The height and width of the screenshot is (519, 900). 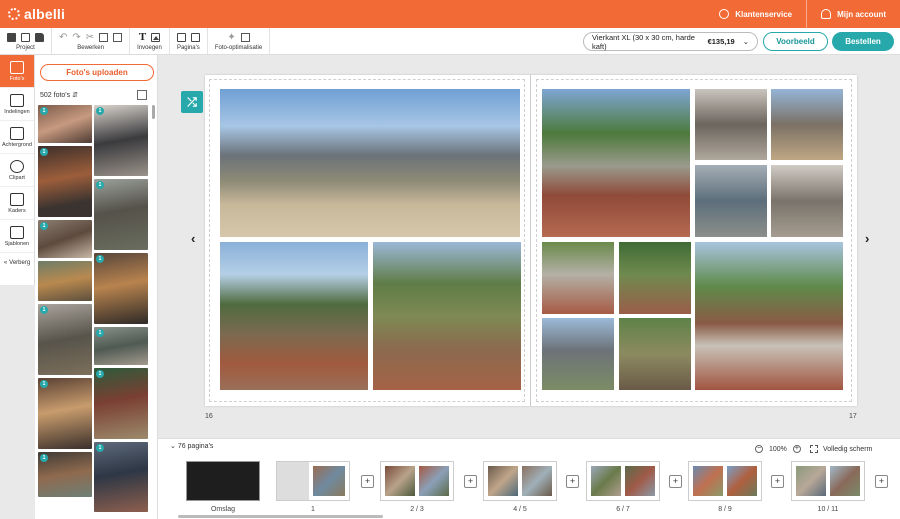 I want to click on nav-templates: Sjablonen, so click(x=17, y=236).